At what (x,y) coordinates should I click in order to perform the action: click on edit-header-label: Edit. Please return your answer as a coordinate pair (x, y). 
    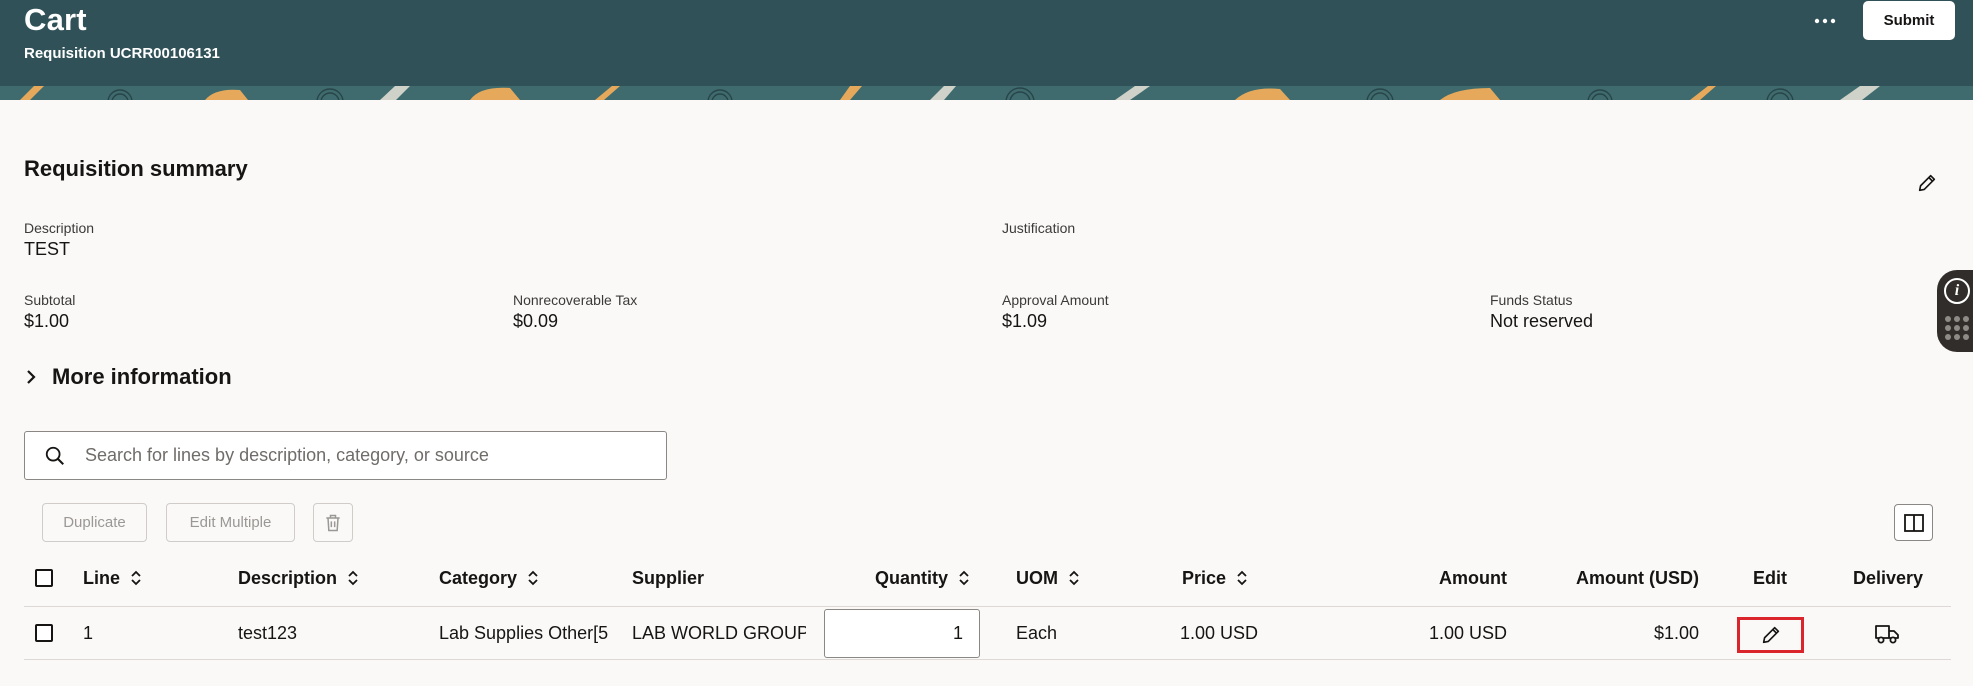
    Looking at the image, I should click on (1770, 577).